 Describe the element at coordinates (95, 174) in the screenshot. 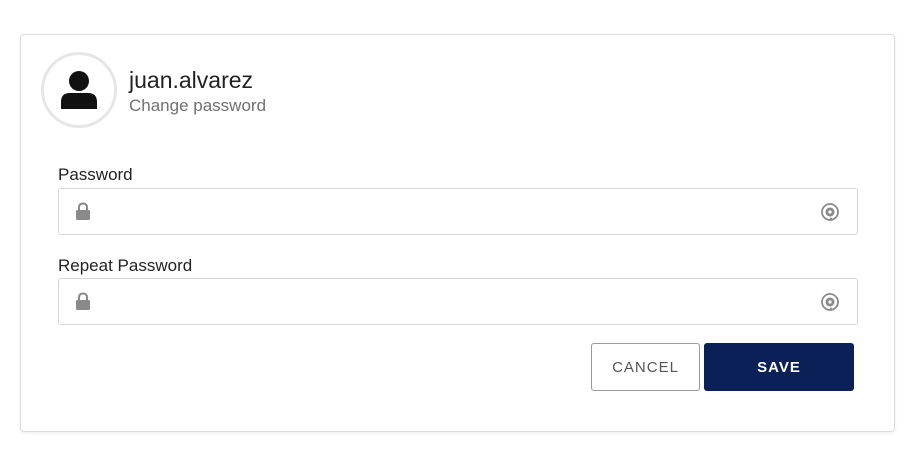

I see `password-label: Password` at that location.